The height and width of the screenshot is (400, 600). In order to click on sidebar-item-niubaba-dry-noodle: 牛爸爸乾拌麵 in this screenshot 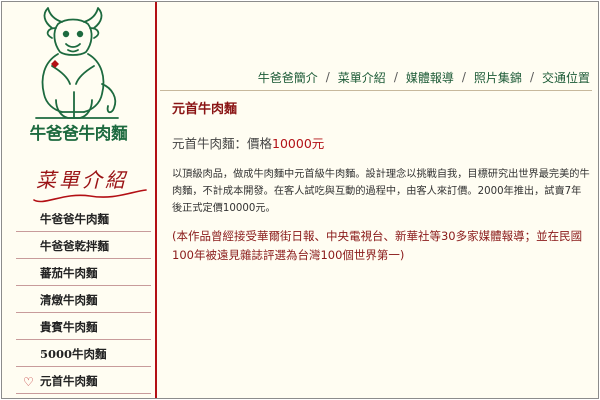, I will do `click(83, 246)`.